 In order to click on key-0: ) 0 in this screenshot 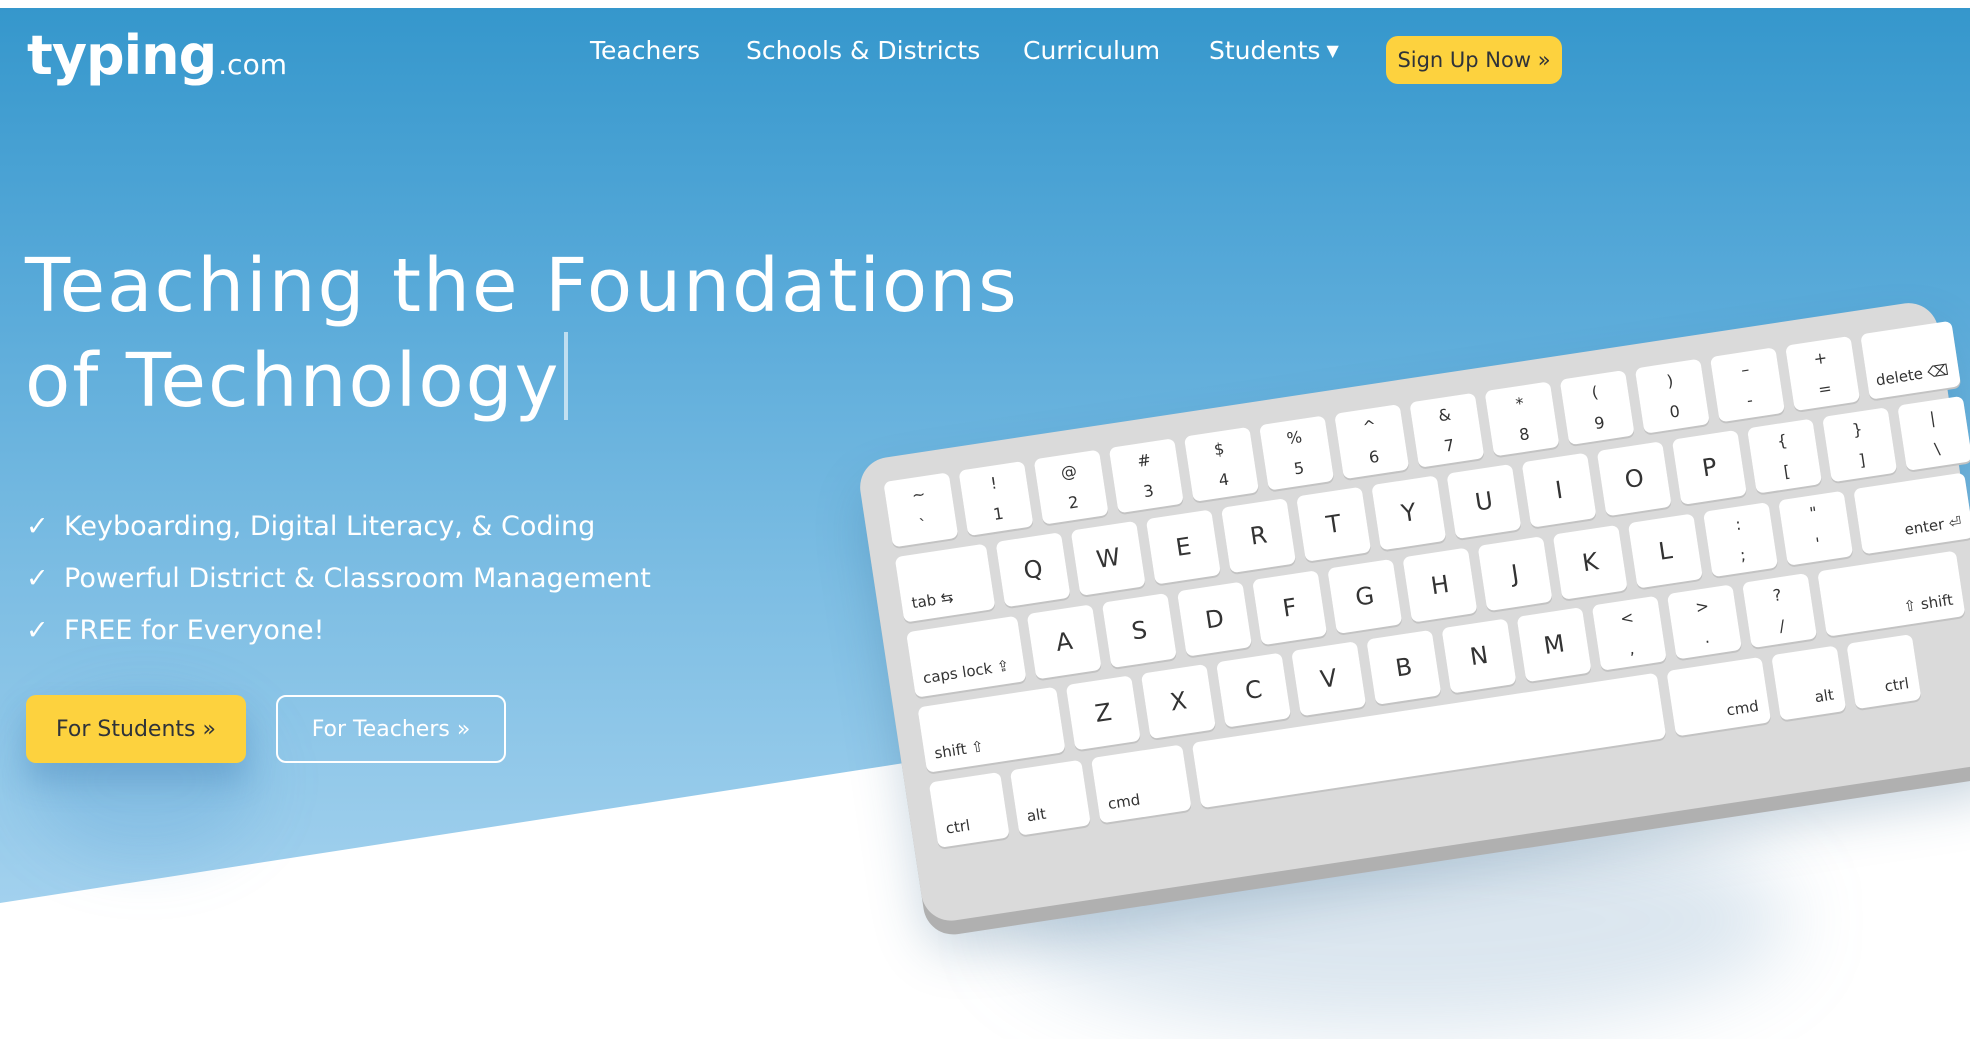, I will do `click(1672, 396)`.